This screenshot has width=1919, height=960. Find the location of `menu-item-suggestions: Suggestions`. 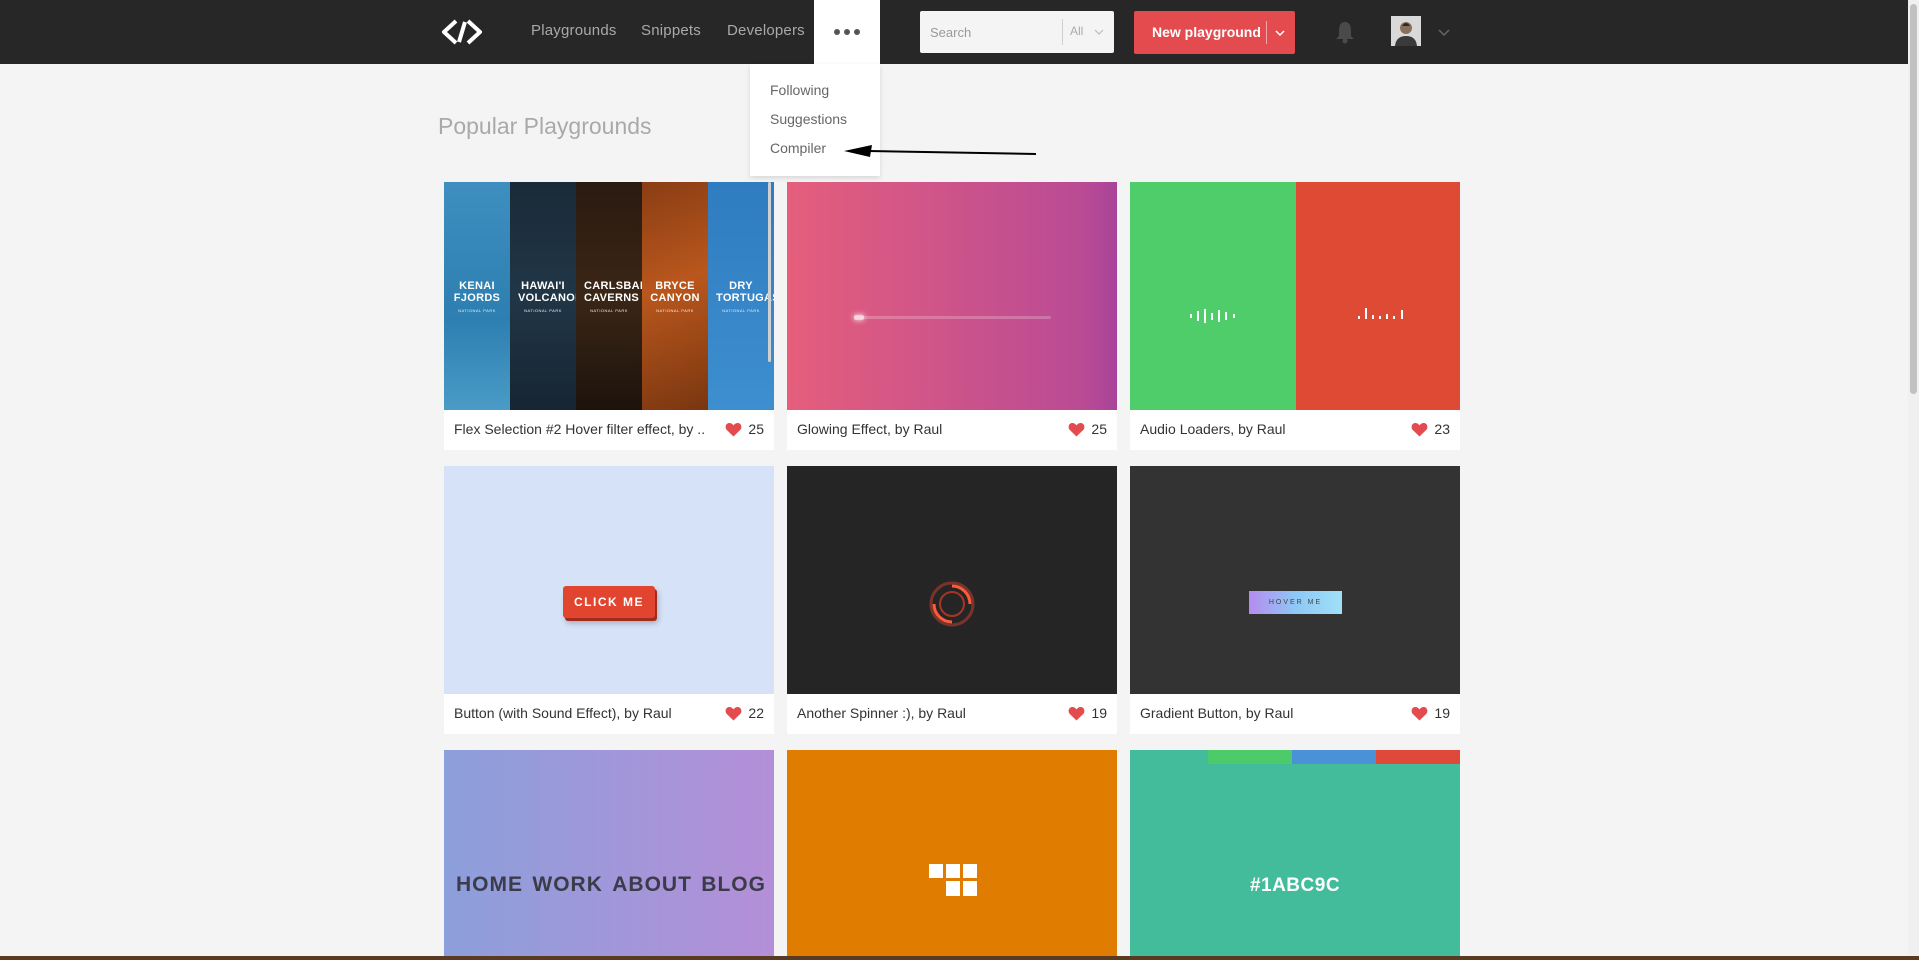

menu-item-suggestions: Suggestions is located at coordinates (808, 119).